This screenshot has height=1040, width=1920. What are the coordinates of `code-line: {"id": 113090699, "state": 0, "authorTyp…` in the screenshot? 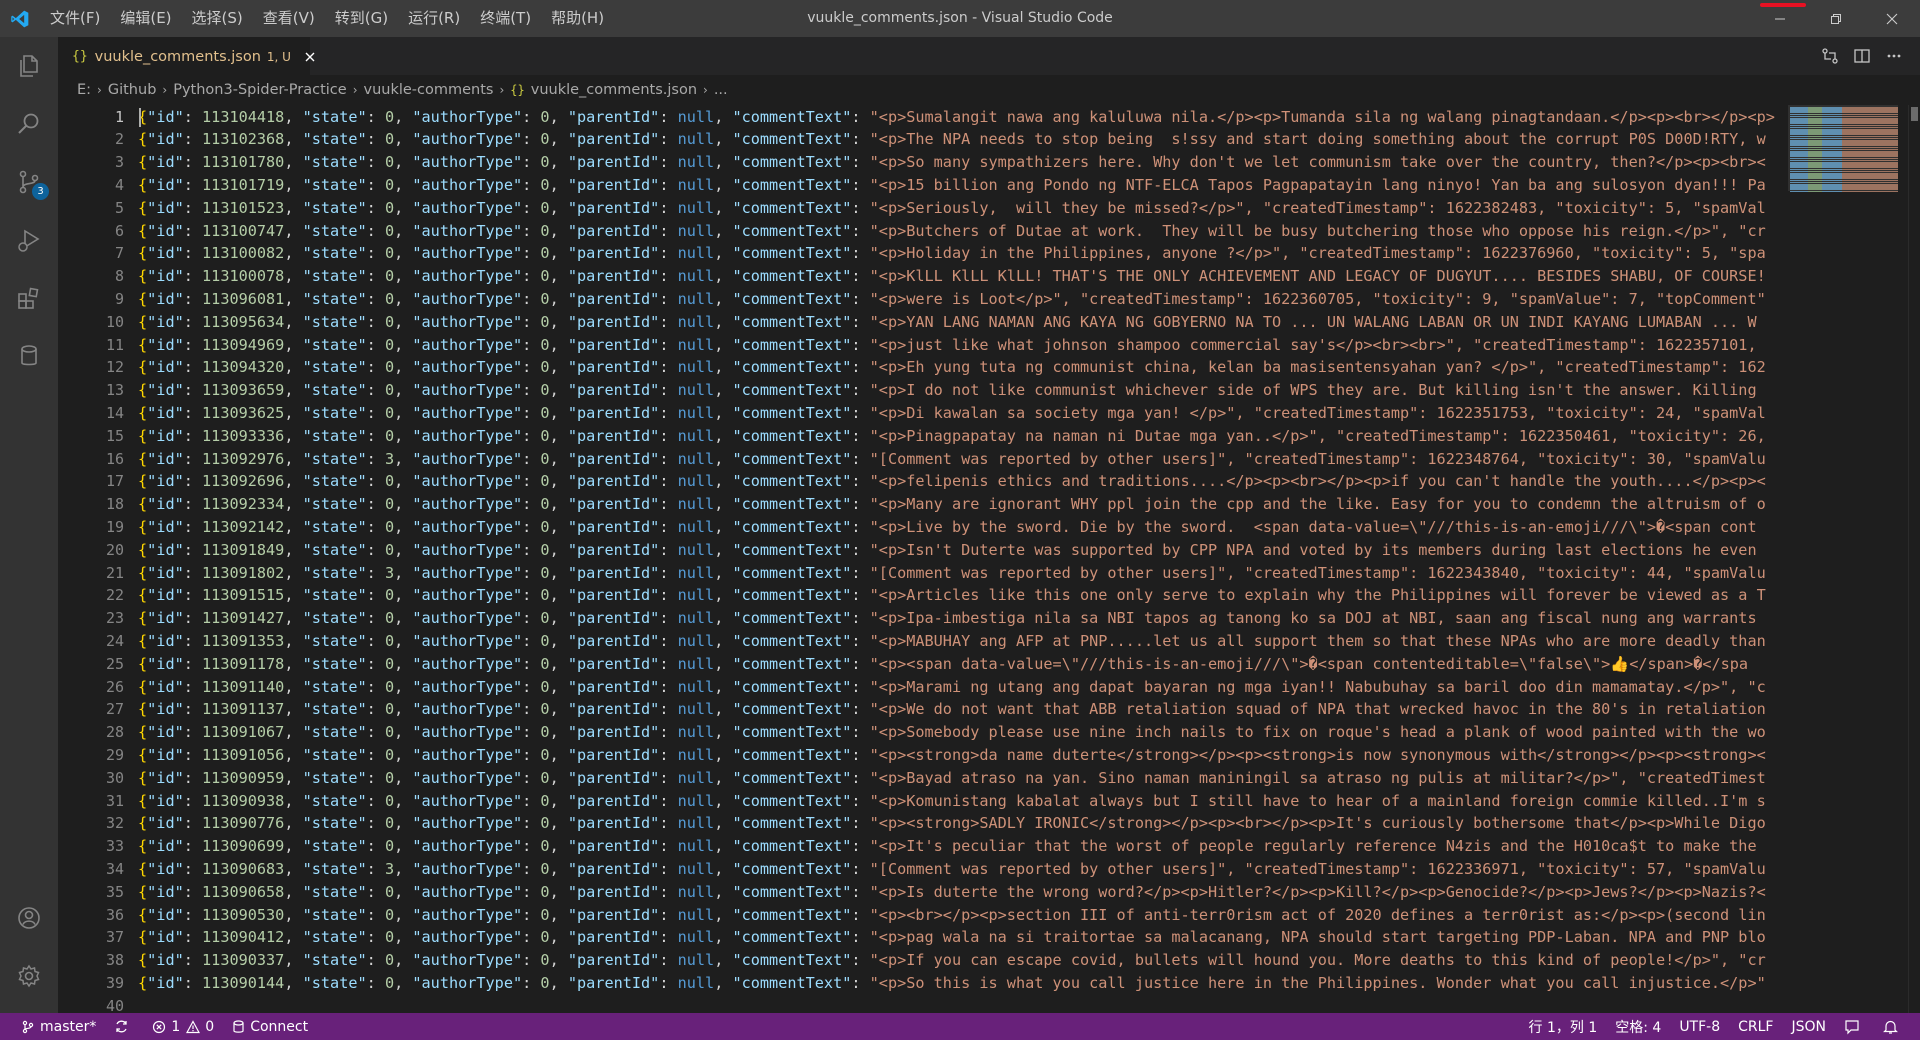 It's located at (947, 846).